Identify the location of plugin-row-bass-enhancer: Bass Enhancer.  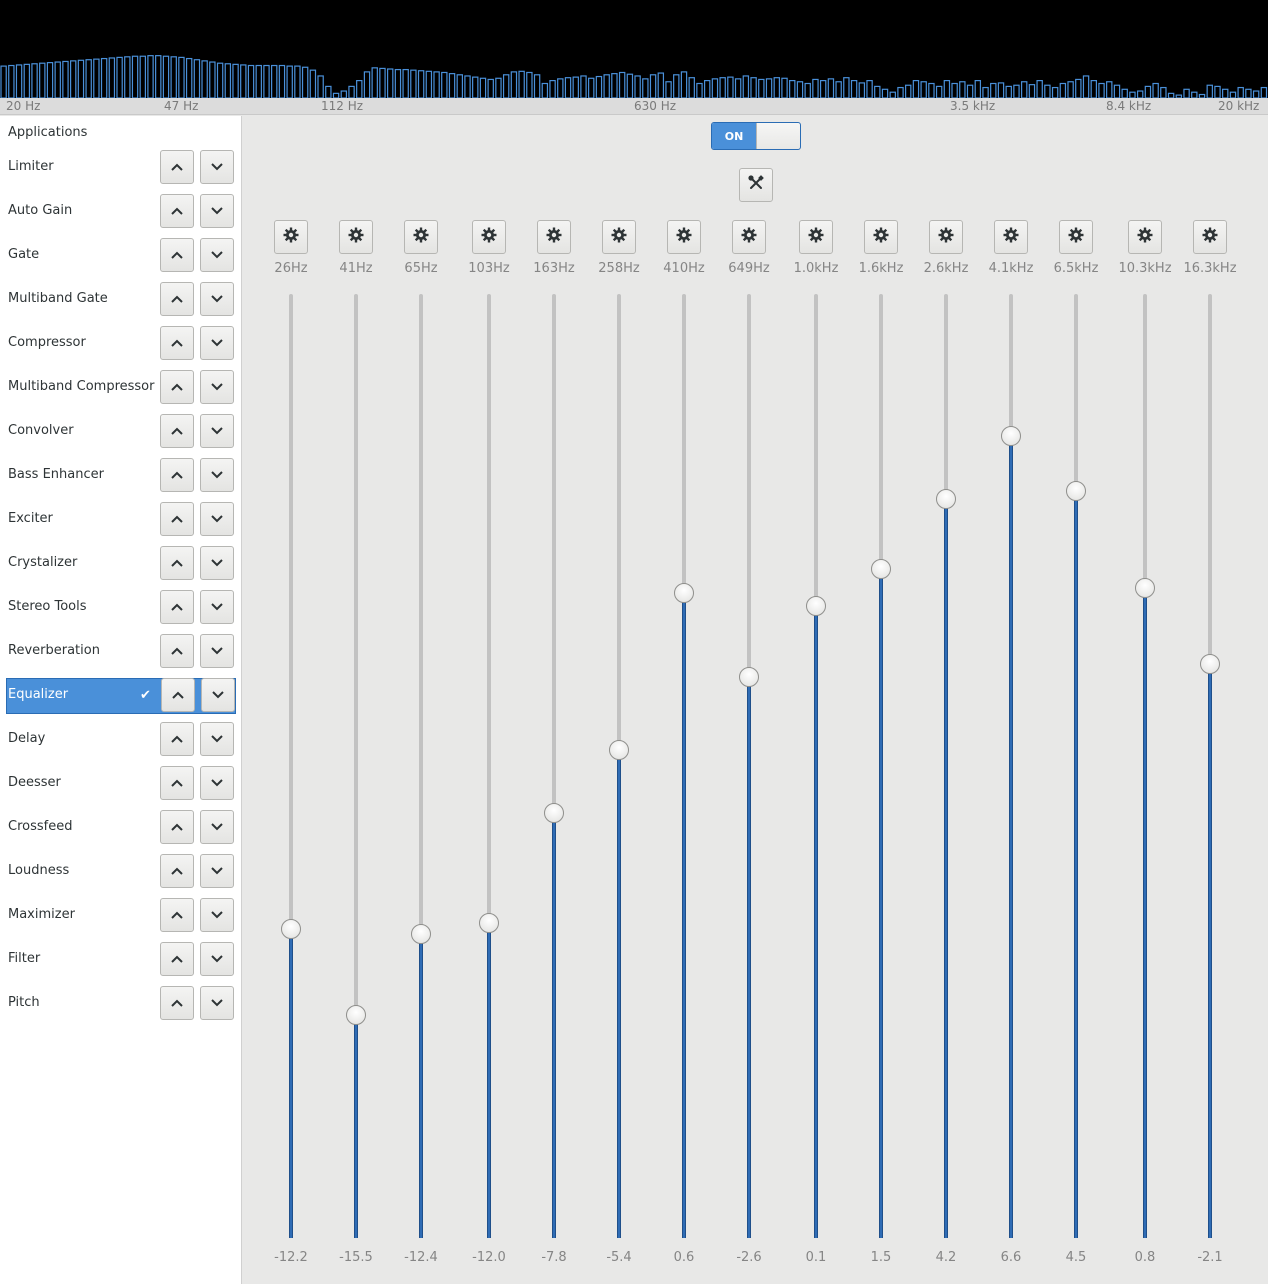
(121, 476).